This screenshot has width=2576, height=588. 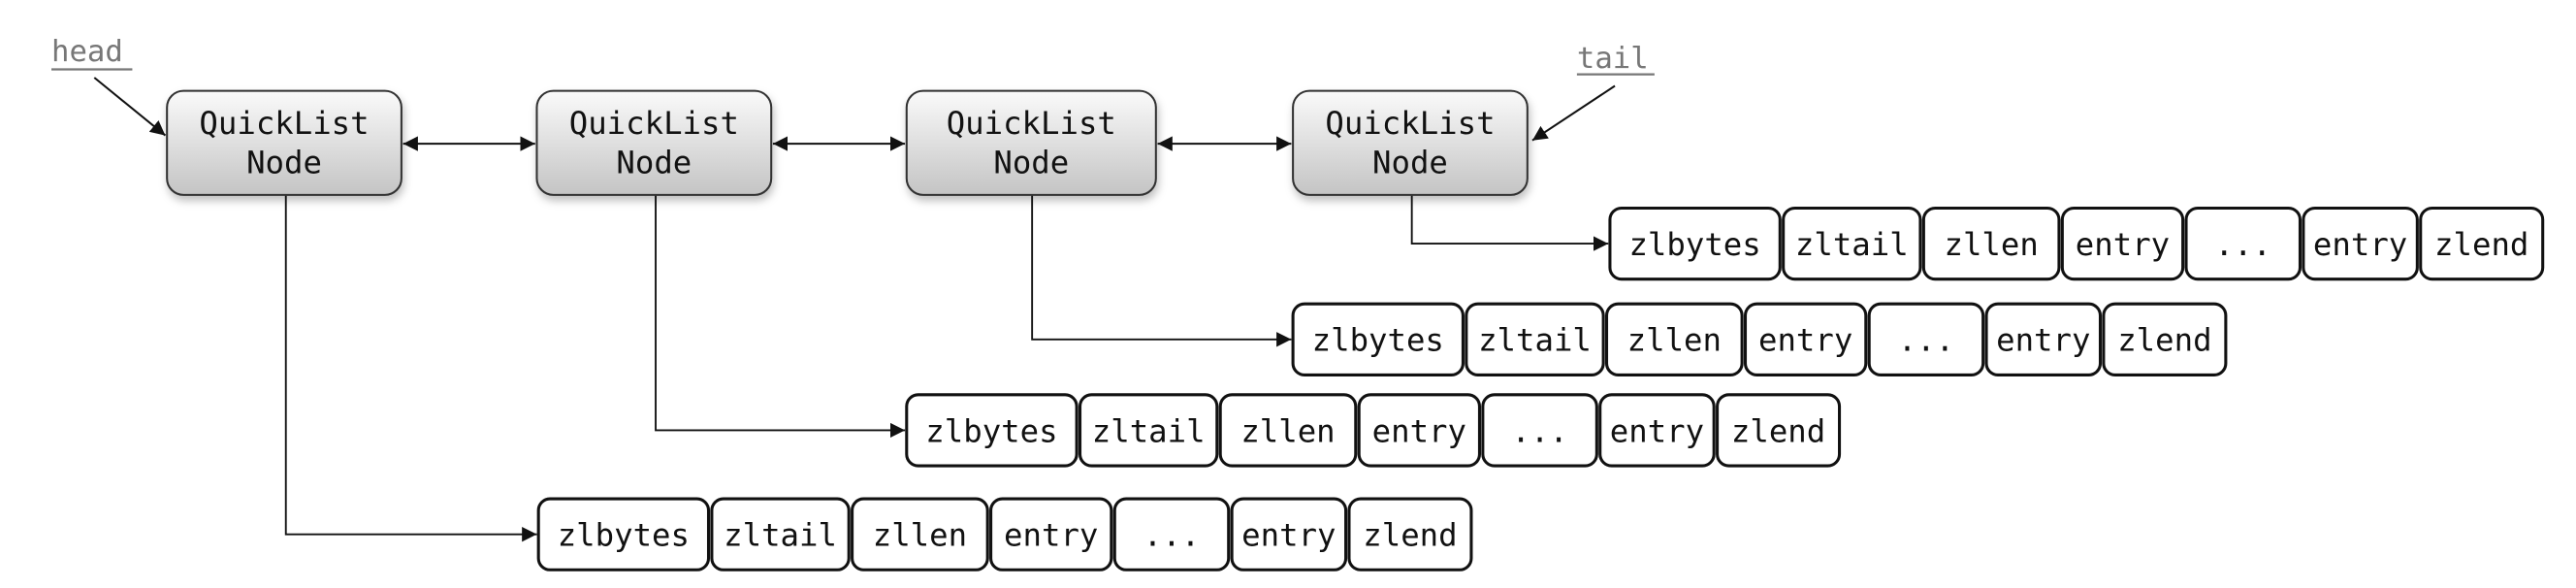 I want to click on tail-arrow, so click(x=1573, y=113).